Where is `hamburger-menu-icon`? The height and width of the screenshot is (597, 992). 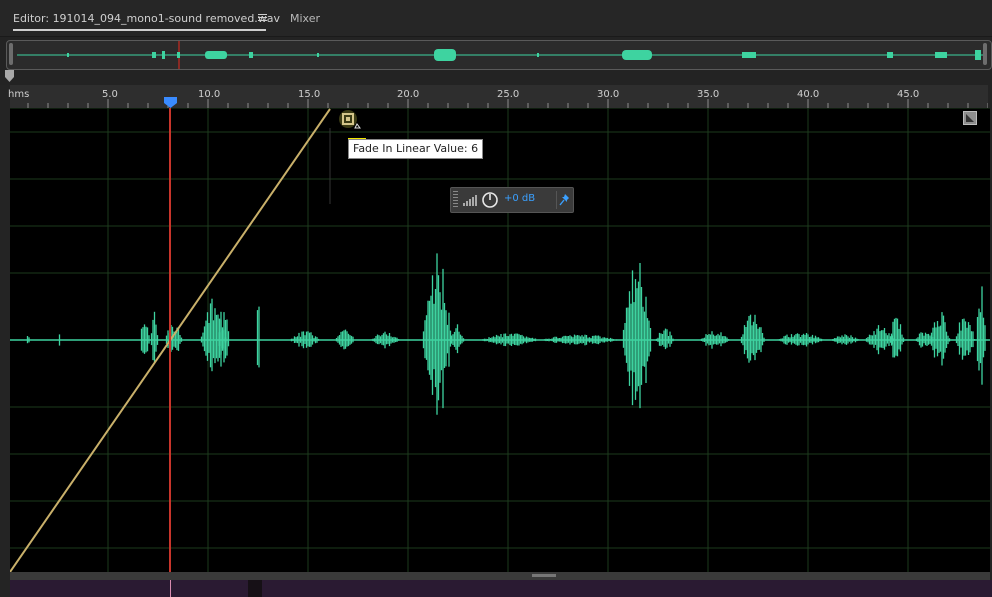 hamburger-menu-icon is located at coordinates (262, 18).